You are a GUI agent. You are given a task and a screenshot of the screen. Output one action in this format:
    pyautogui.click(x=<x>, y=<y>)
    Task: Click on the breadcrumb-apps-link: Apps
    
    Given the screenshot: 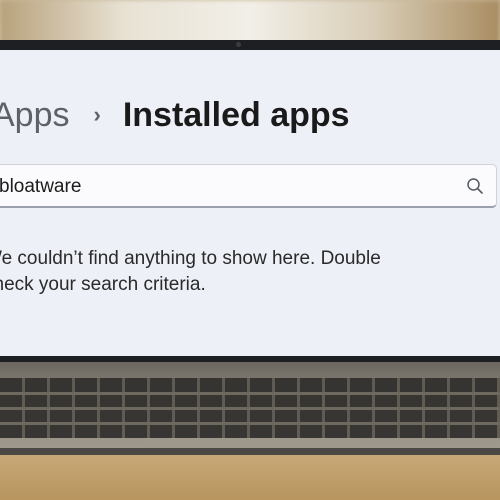 What is the action you would take?
    pyautogui.click(x=35, y=115)
    